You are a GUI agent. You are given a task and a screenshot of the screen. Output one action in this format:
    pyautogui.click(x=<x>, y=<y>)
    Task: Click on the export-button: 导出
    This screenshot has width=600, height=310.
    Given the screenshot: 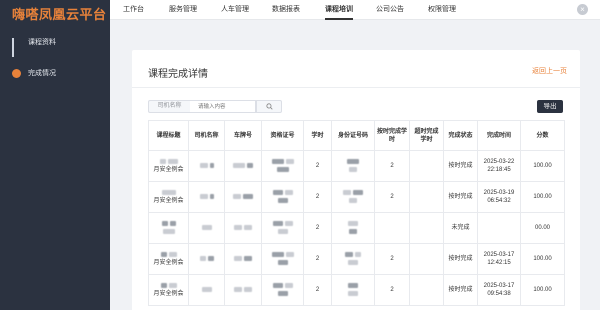 What is the action you would take?
    pyautogui.click(x=550, y=106)
    